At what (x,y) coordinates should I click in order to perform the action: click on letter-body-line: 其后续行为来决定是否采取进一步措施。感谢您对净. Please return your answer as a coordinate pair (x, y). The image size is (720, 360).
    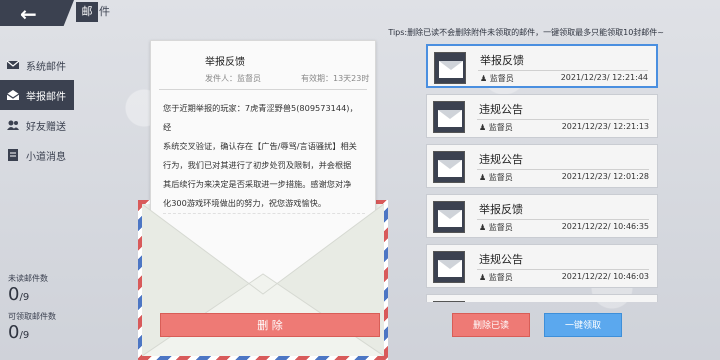
    Looking at the image, I should click on (257, 184).